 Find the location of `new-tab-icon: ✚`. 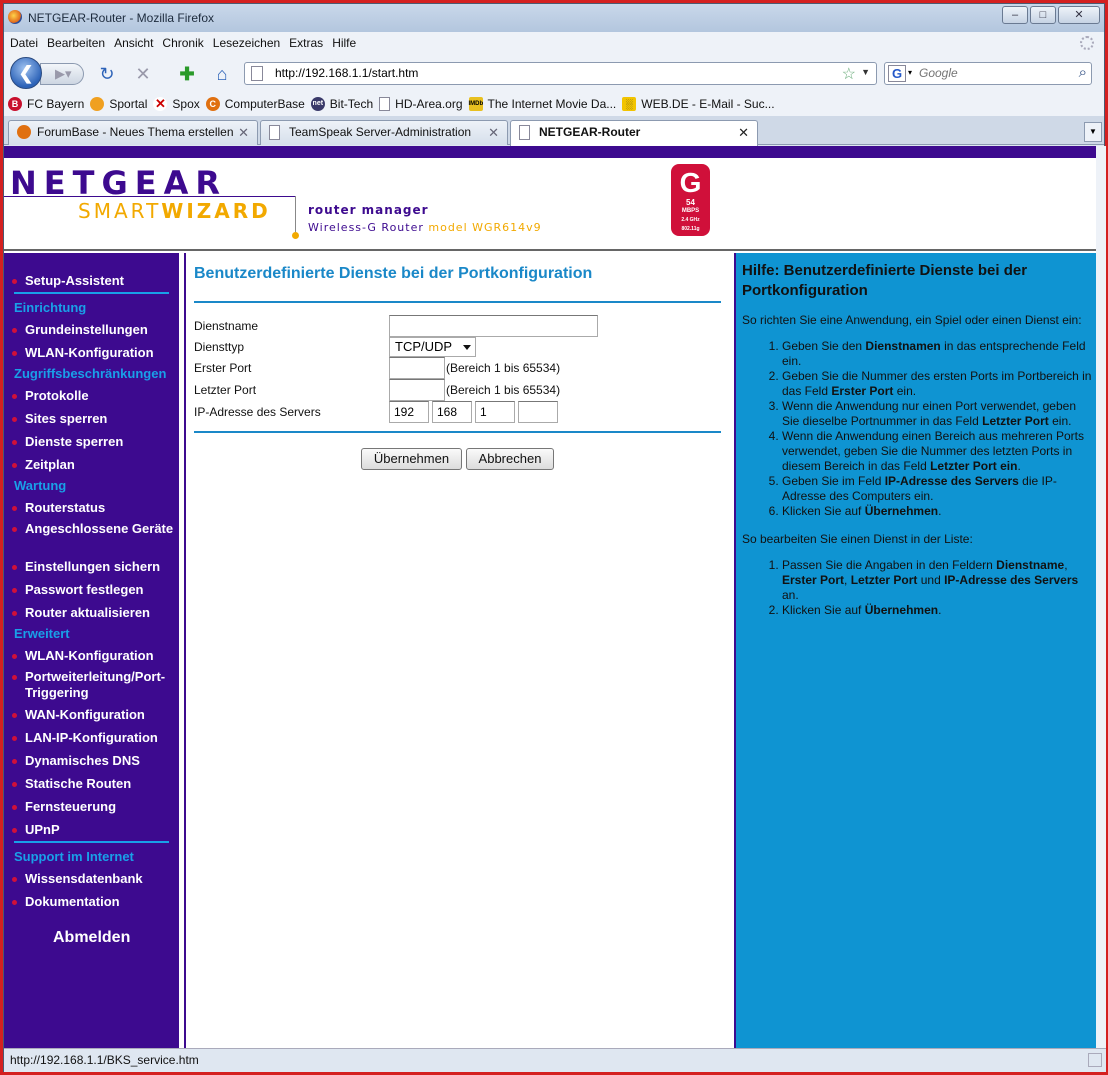

new-tab-icon: ✚ is located at coordinates (187, 74).